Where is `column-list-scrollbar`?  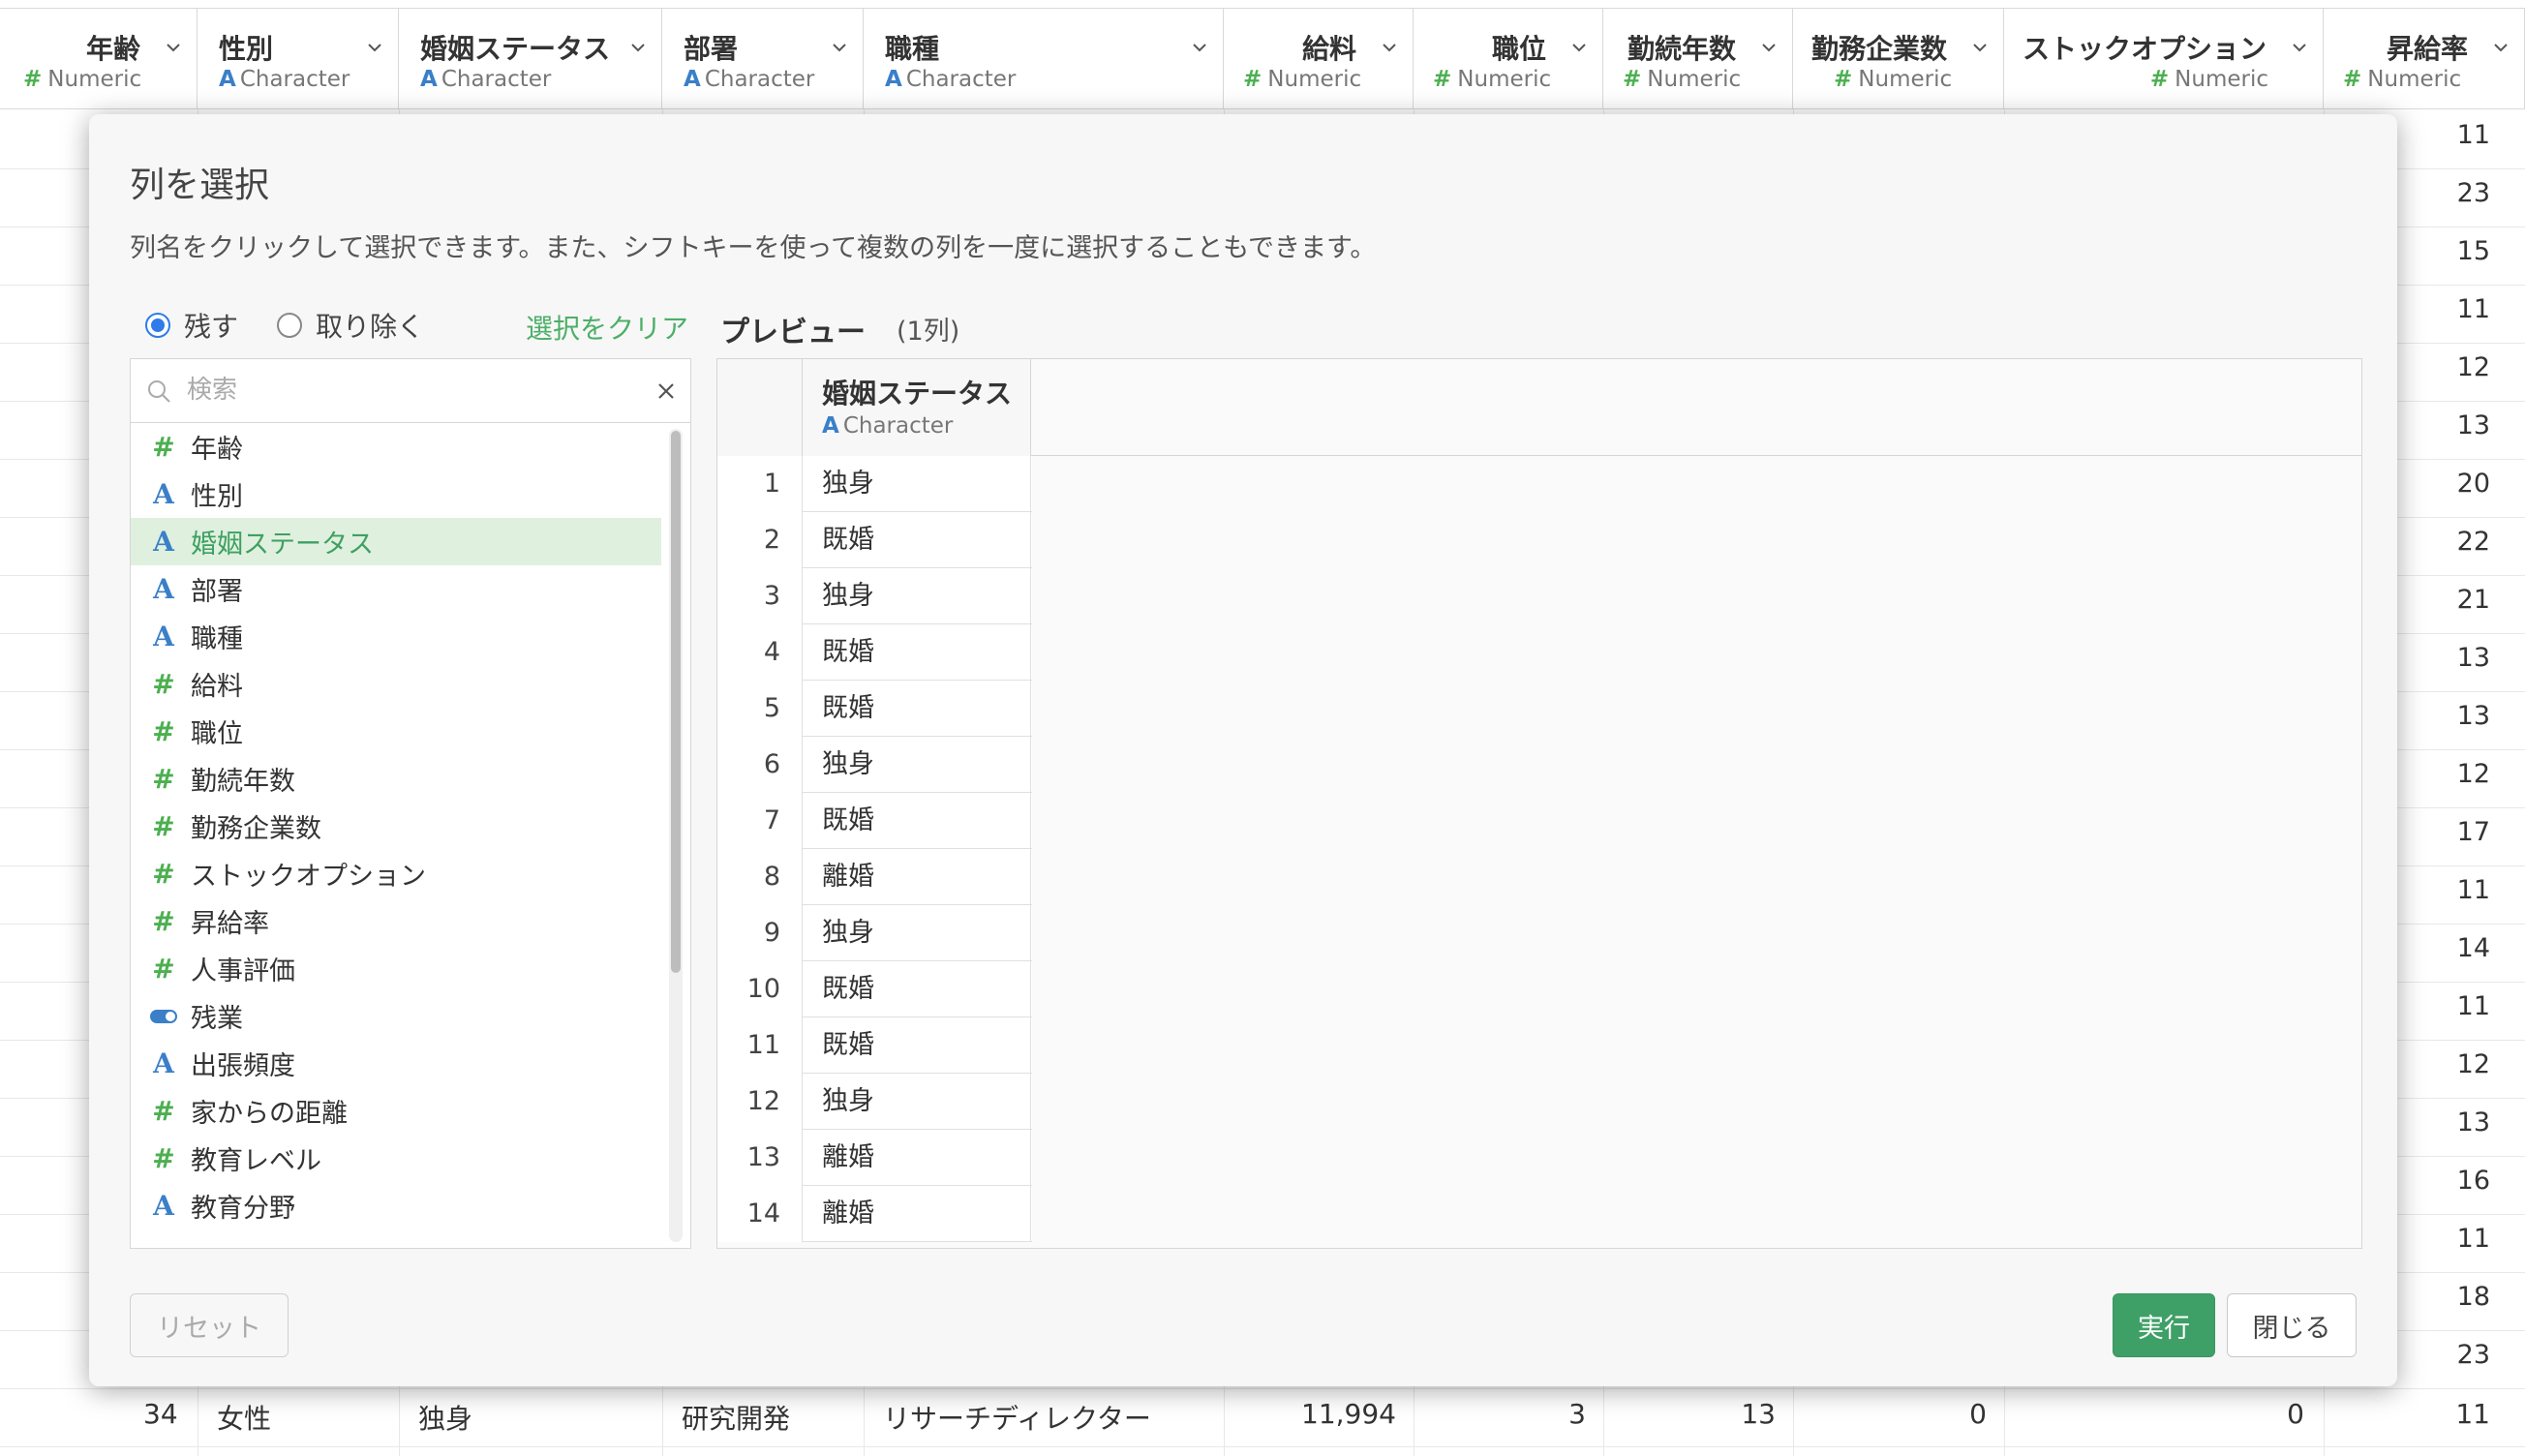
column-list-scrollbar is located at coordinates (676, 835).